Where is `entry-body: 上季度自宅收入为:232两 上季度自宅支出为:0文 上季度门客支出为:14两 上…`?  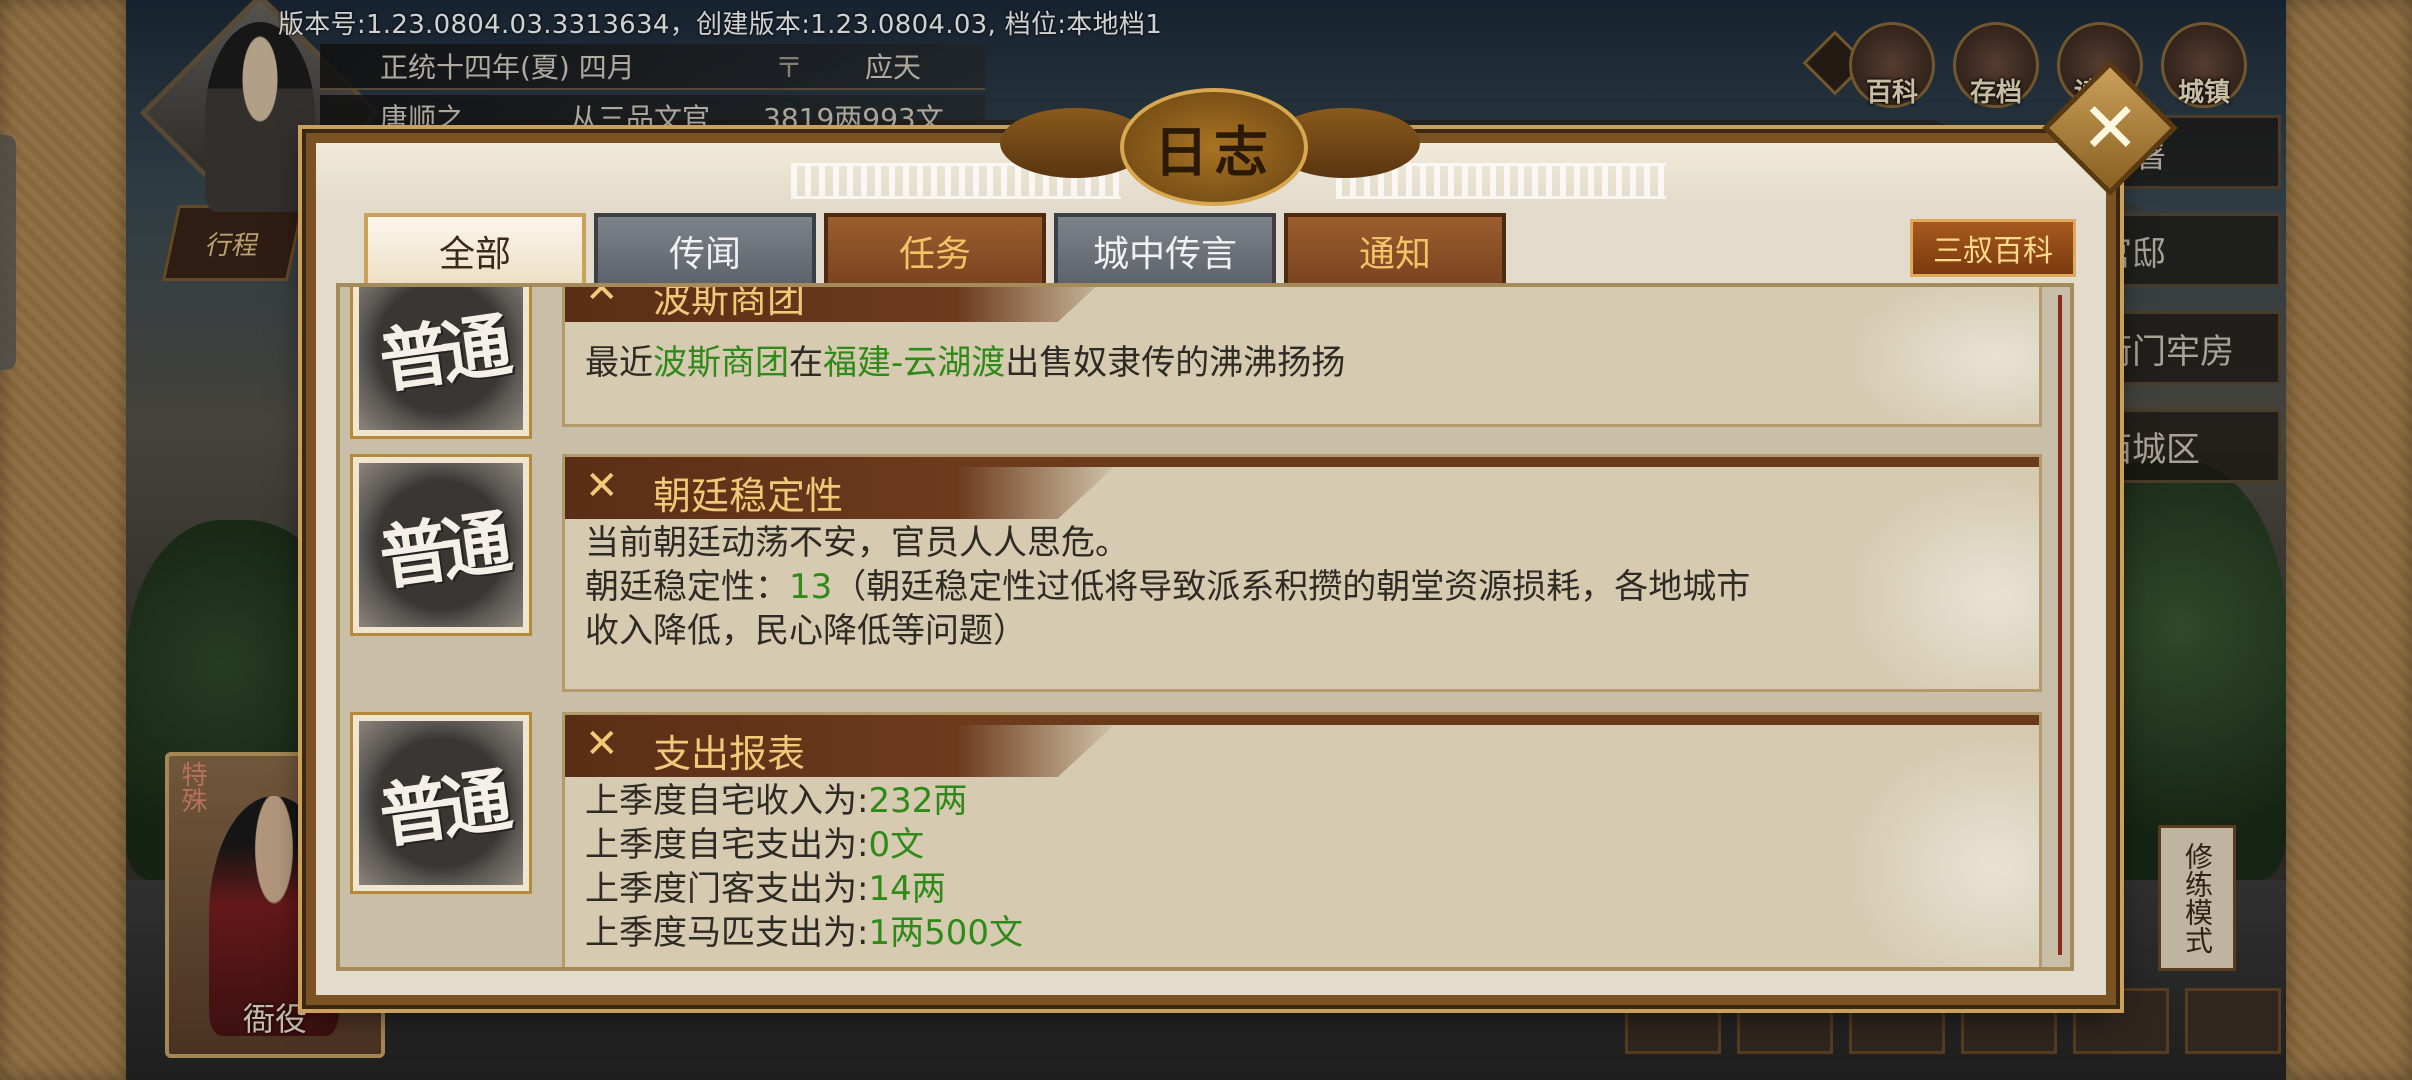 entry-body: 上季度自宅收入为:232两 上季度自宅支出为:0文 上季度门客支出为:14两 上… is located at coordinates (804, 867).